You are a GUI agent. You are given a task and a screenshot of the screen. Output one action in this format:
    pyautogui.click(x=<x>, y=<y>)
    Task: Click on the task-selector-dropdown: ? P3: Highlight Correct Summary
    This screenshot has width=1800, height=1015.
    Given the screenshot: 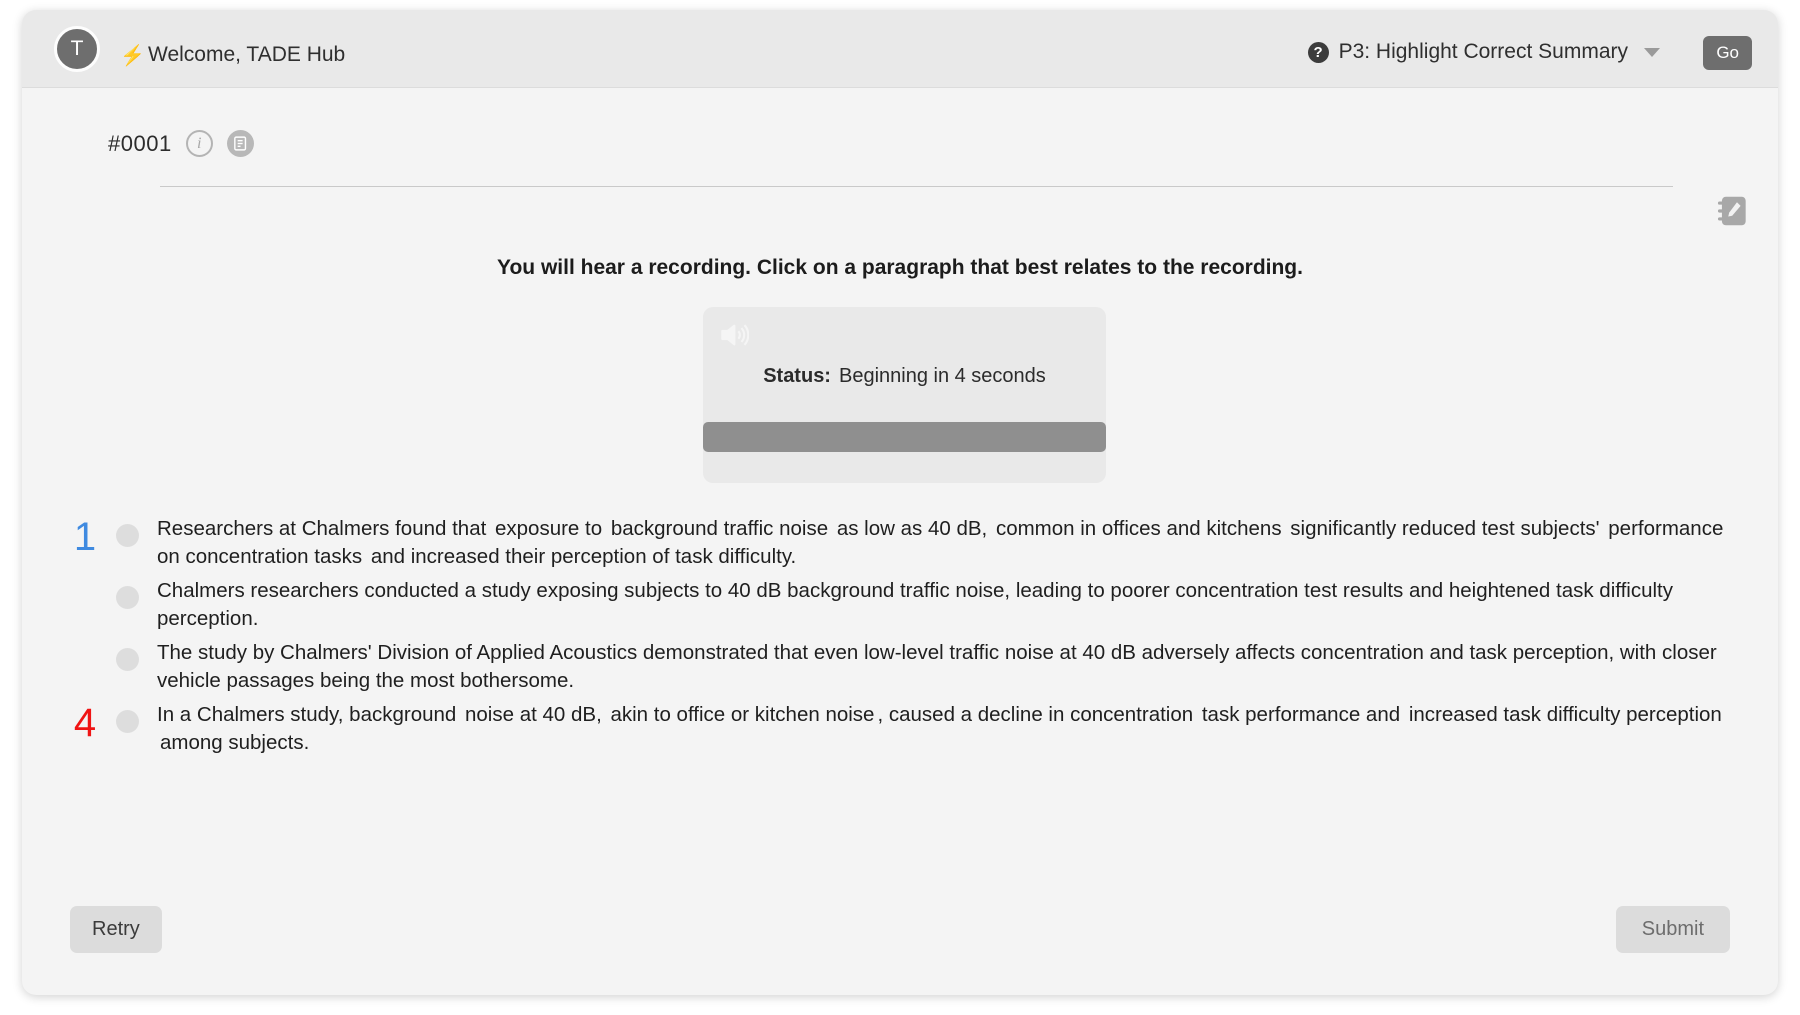 What is the action you would take?
    pyautogui.click(x=1483, y=52)
    